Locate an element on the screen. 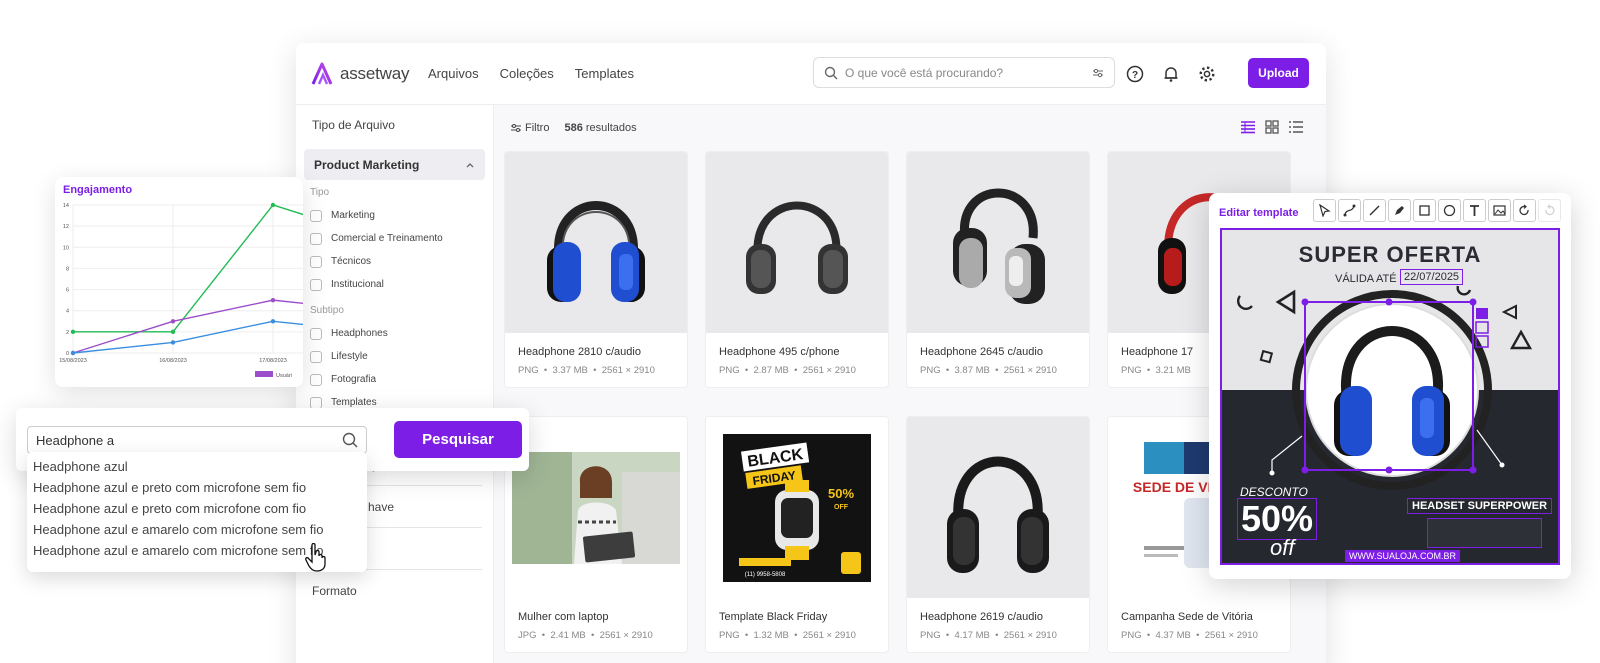  logo: assetway is located at coordinates (360, 74).